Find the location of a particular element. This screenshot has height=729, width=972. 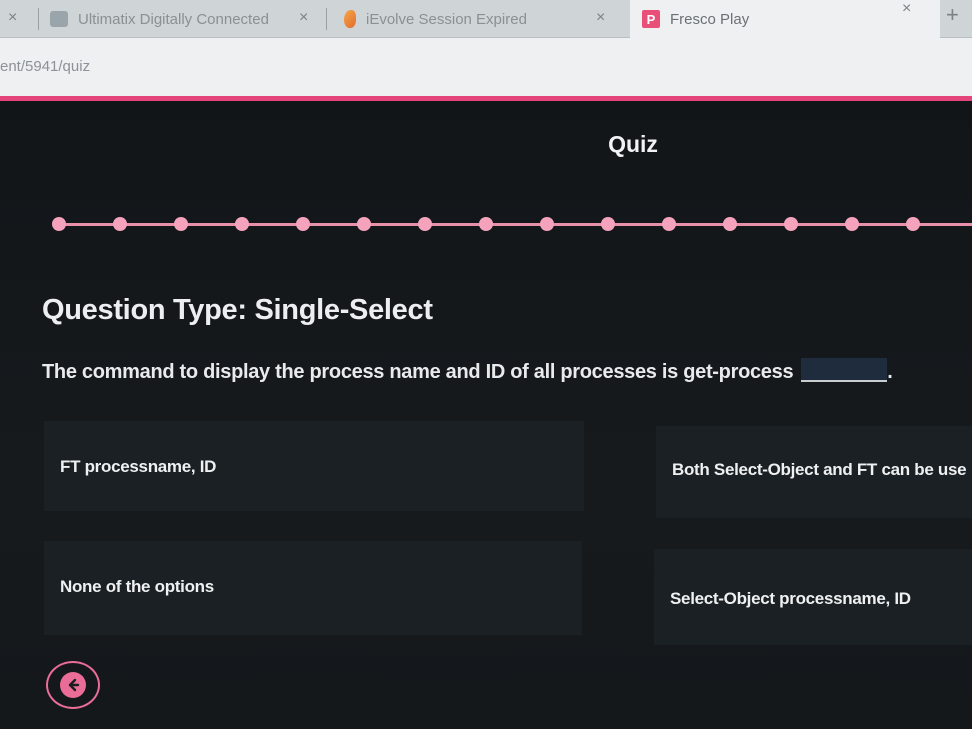

question-type-heading: Question Type: Single-Select is located at coordinates (237, 310).